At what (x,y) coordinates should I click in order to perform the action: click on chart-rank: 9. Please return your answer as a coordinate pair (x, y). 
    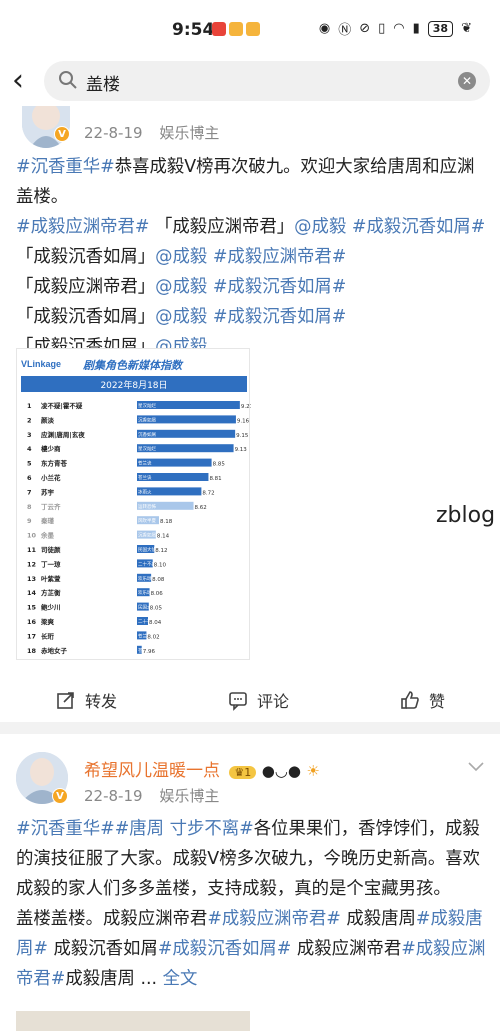
    Looking at the image, I should click on (29, 521).